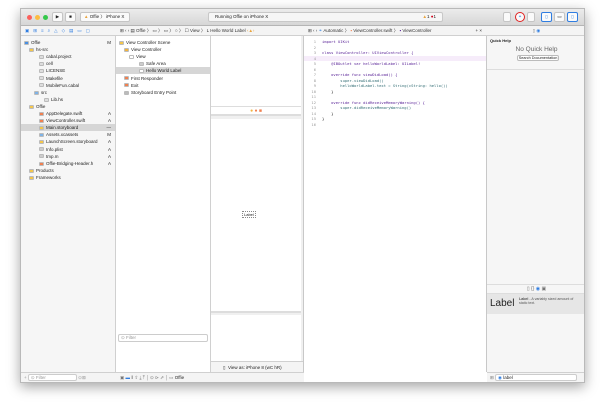 Image resolution: width=600 pixels, height=407 pixels. What do you see at coordinates (538, 58) in the screenshot?
I see `search-documentation-button: Search Documentation` at bounding box center [538, 58].